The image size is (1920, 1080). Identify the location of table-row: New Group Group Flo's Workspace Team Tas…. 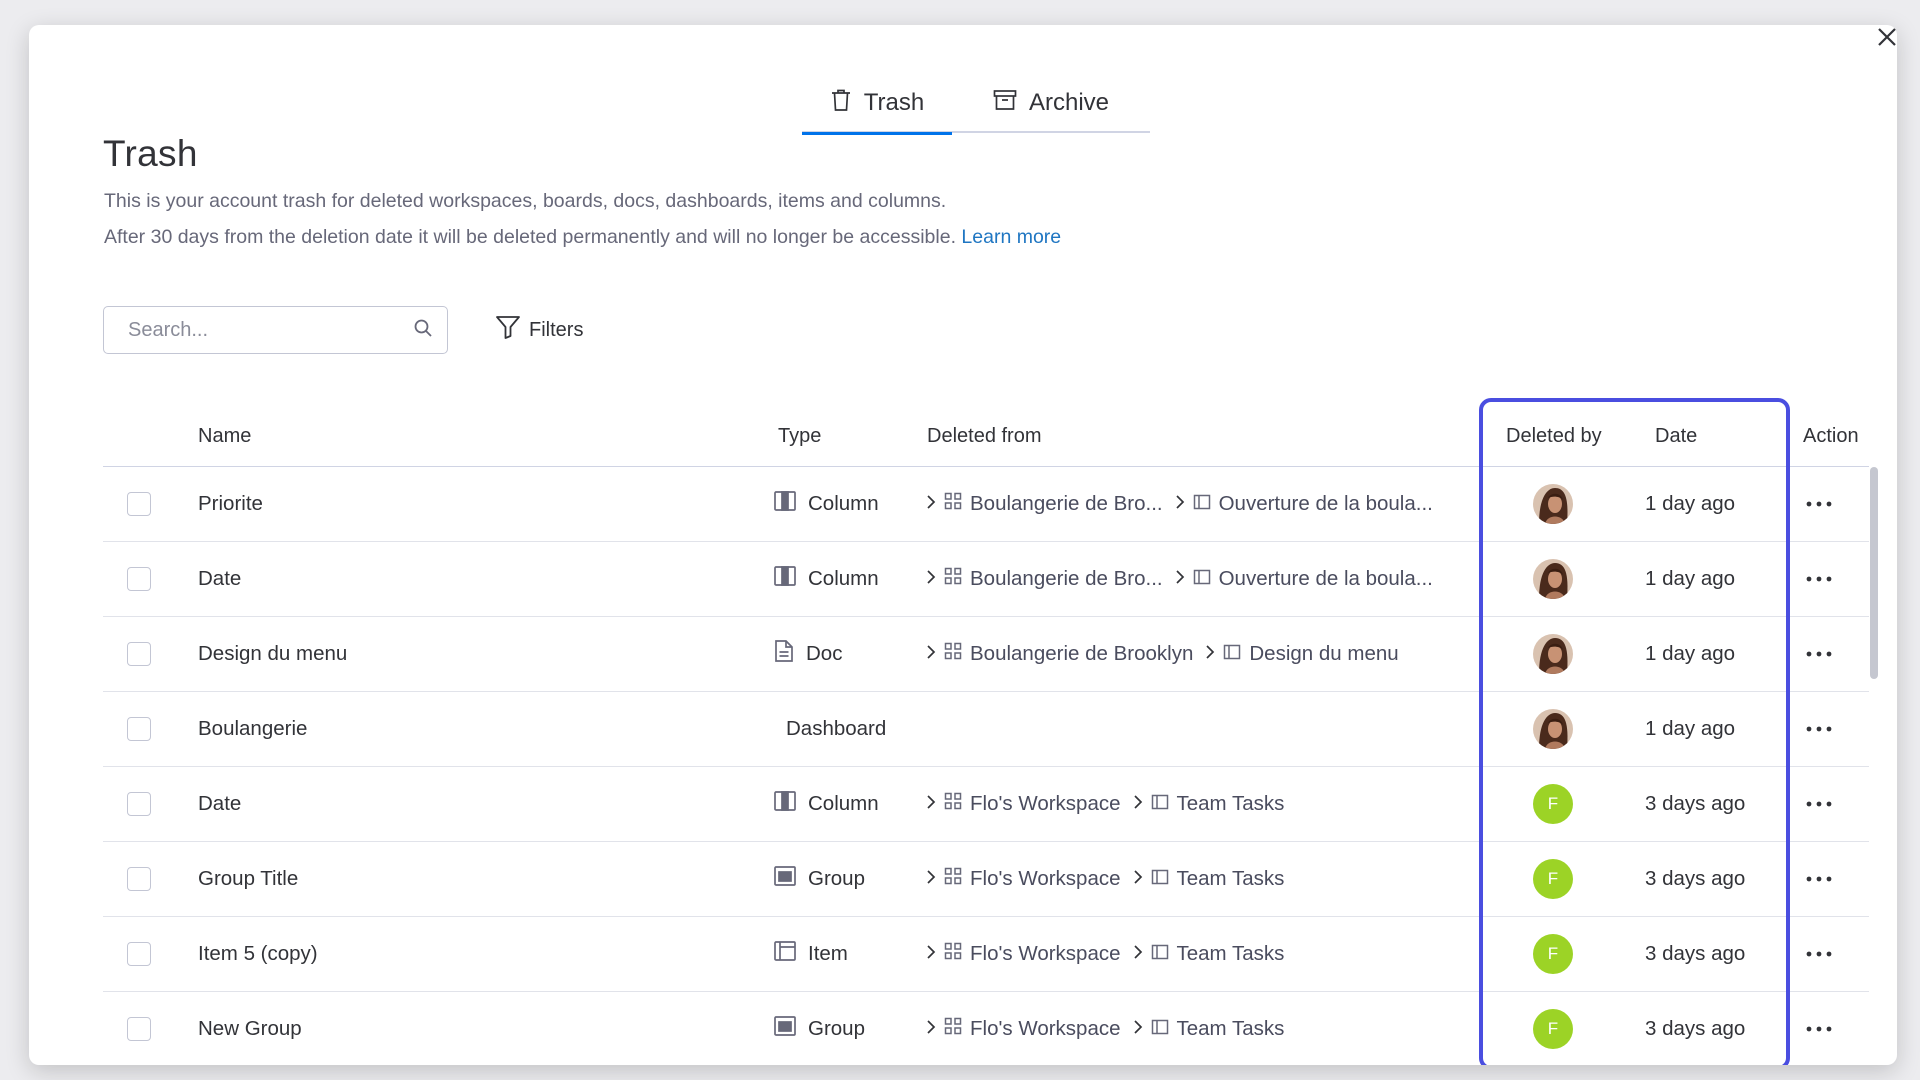
(986, 1028).